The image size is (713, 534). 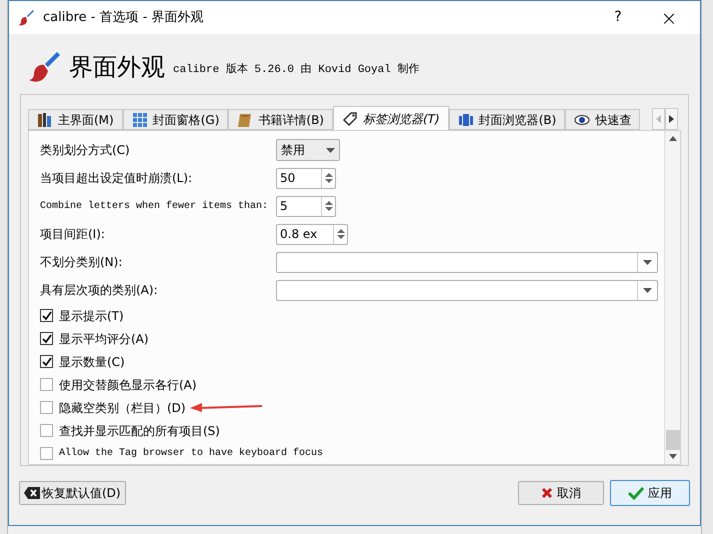 What do you see at coordinates (650, 493) in the screenshot?
I see `apply-button: 应用` at bounding box center [650, 493].